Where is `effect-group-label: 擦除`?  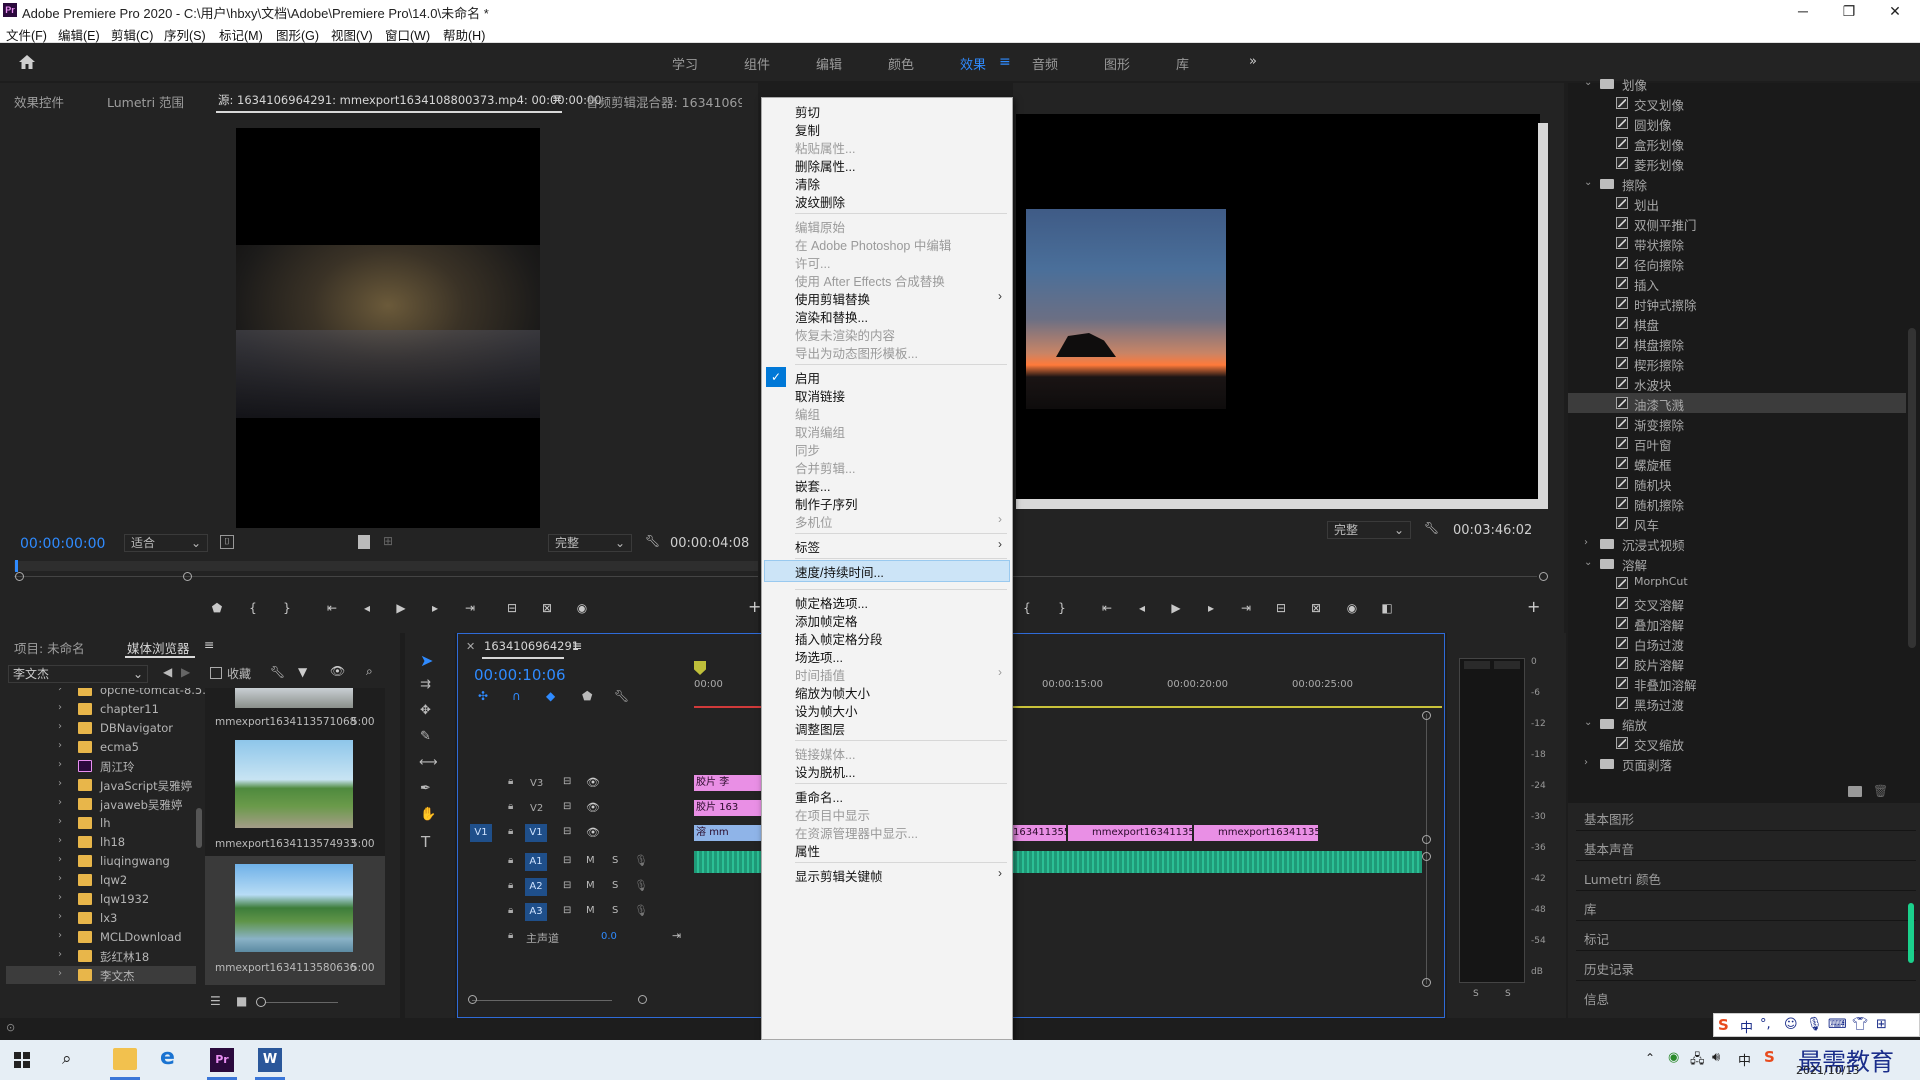 effect-group-label: 擦除 is located at coordinates (1634, 184).